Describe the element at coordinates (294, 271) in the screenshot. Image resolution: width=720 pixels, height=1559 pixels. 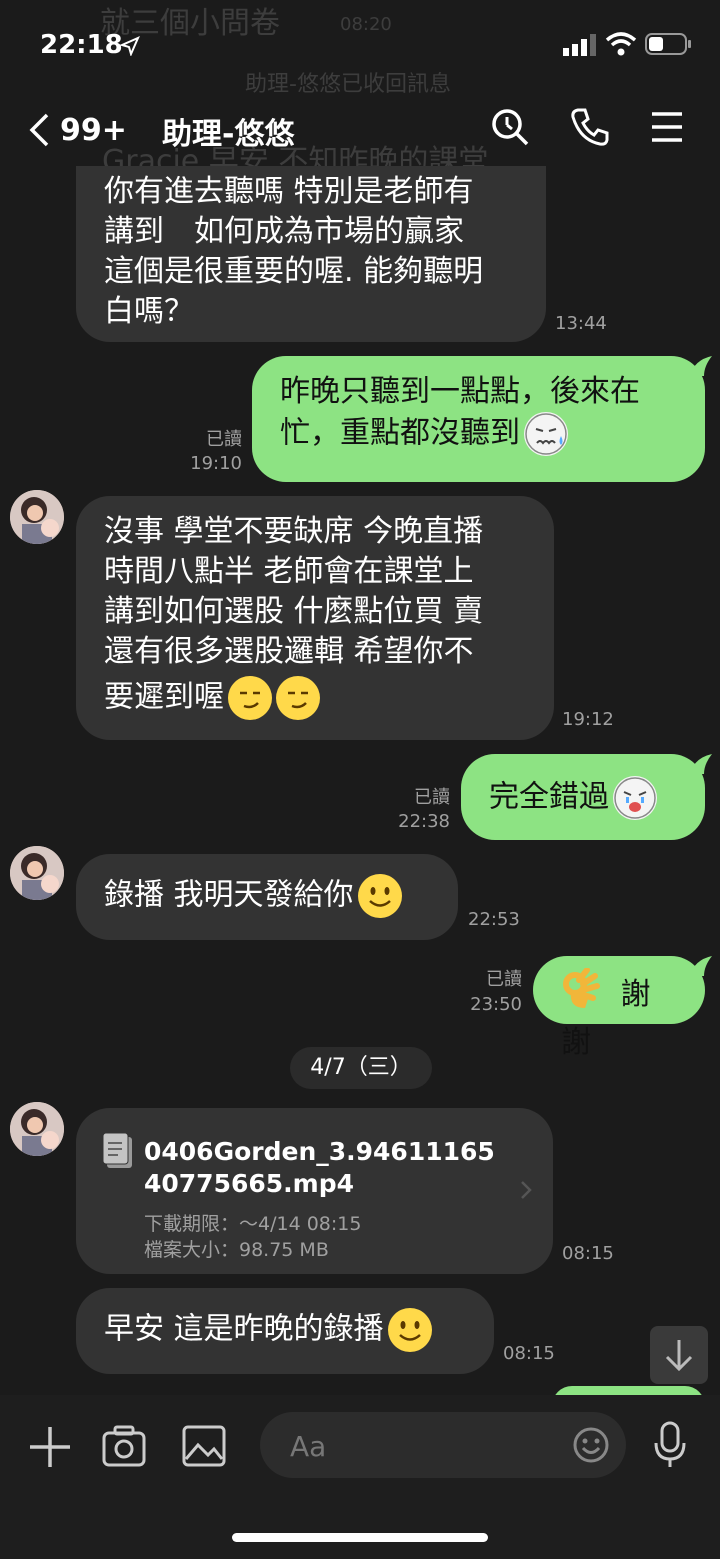
I see `message-line: 這個是很重要的喔. 能夠聽明` at that location.